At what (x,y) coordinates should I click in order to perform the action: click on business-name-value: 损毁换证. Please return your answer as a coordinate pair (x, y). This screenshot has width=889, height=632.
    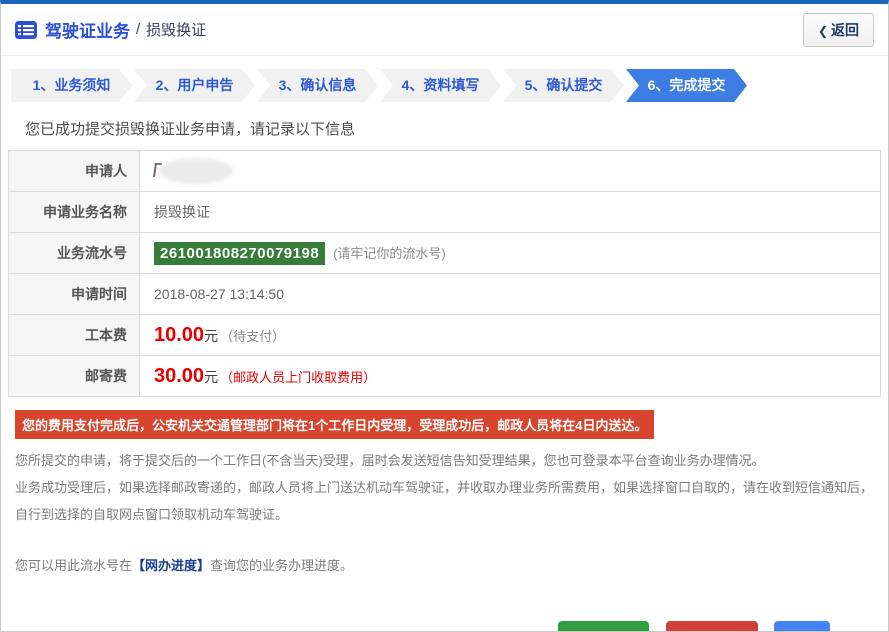
    Looking at the image, I should click on (510, 212).